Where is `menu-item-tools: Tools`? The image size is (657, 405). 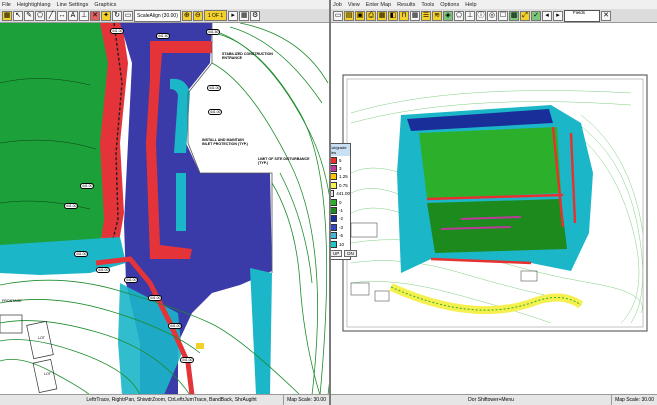 menu-item-tools: Tools is located at coordinates (427, 5).